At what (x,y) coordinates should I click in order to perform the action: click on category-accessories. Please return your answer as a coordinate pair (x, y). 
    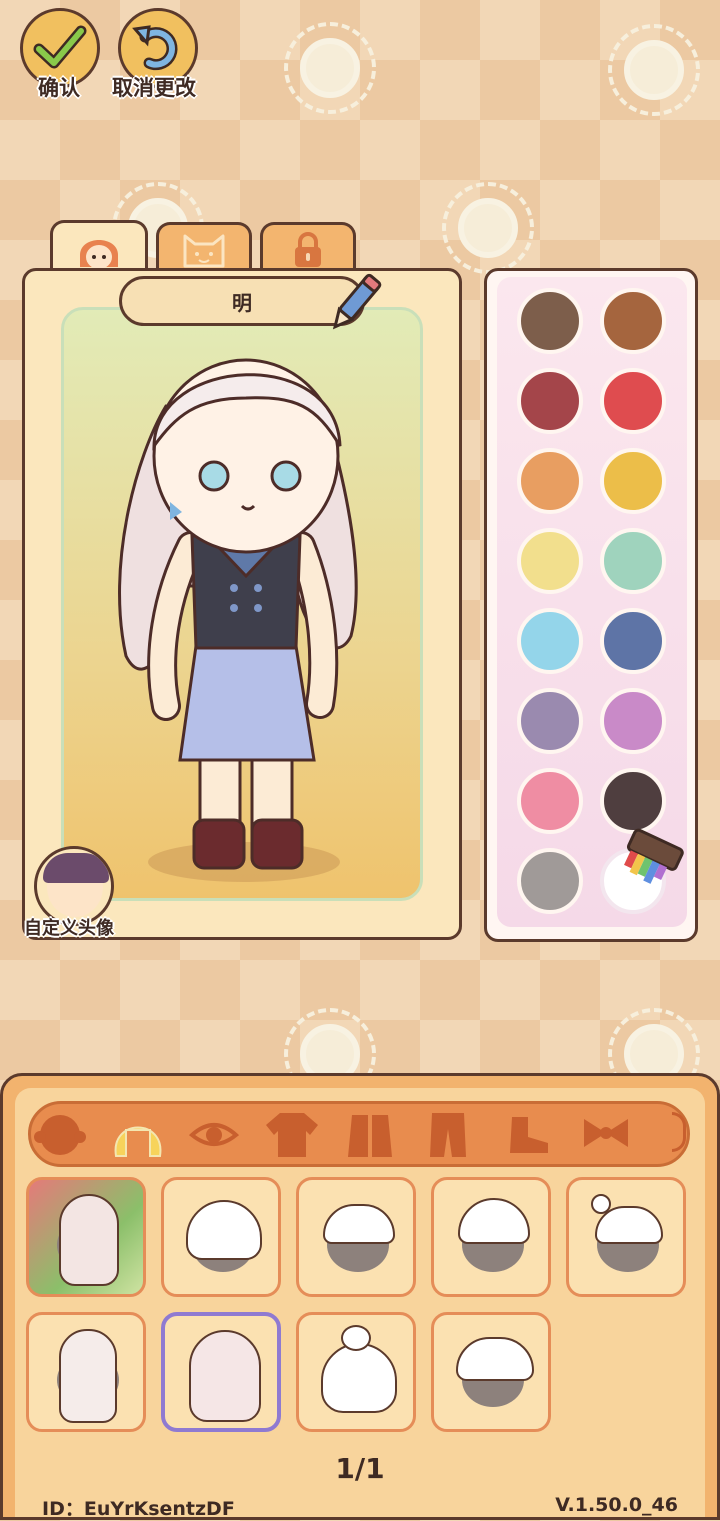
    Looking at the image, I should click on (606, 1134).